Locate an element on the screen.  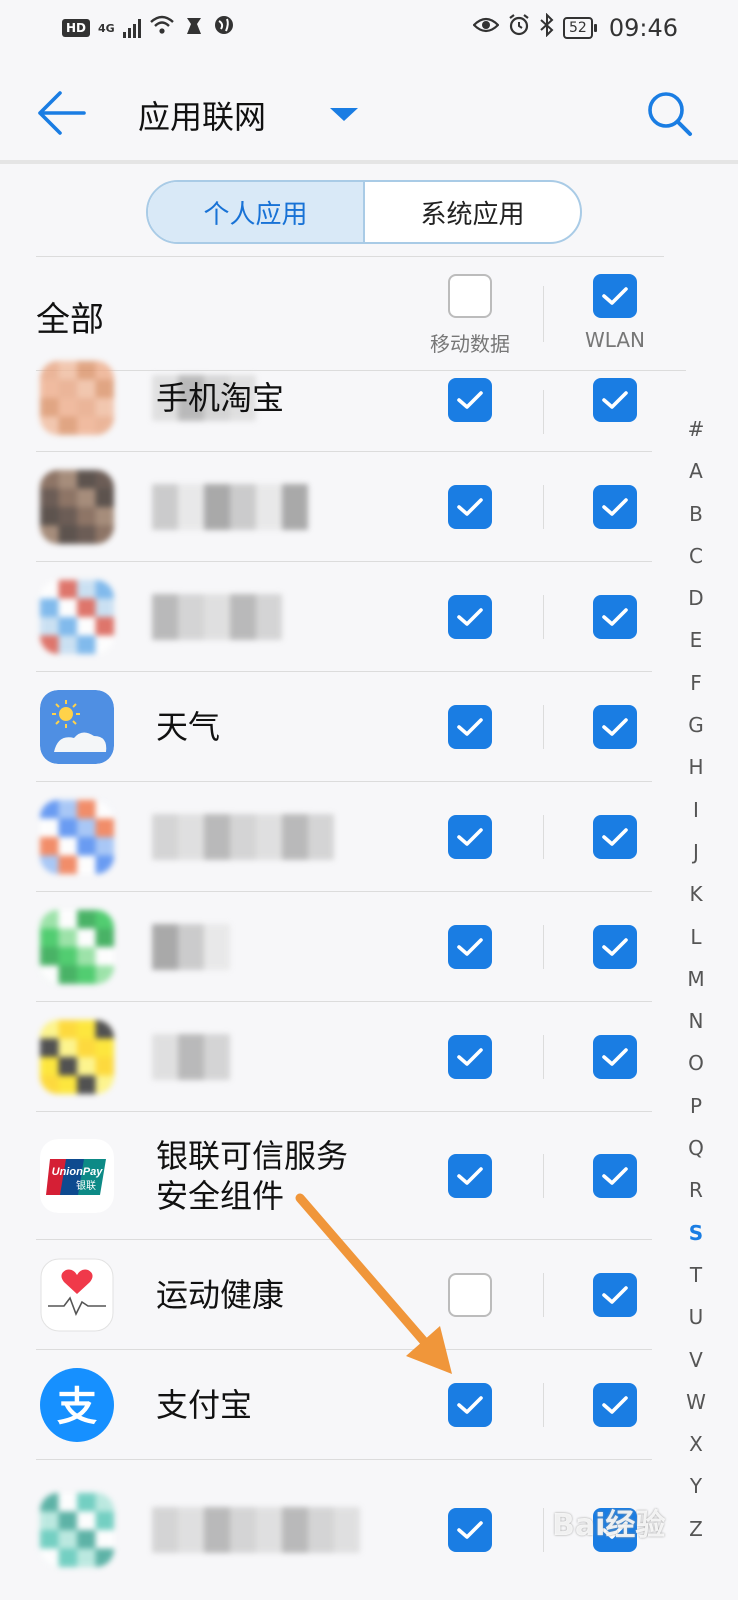
alphabet-letter: Y is located at coordinates (696, 1486).